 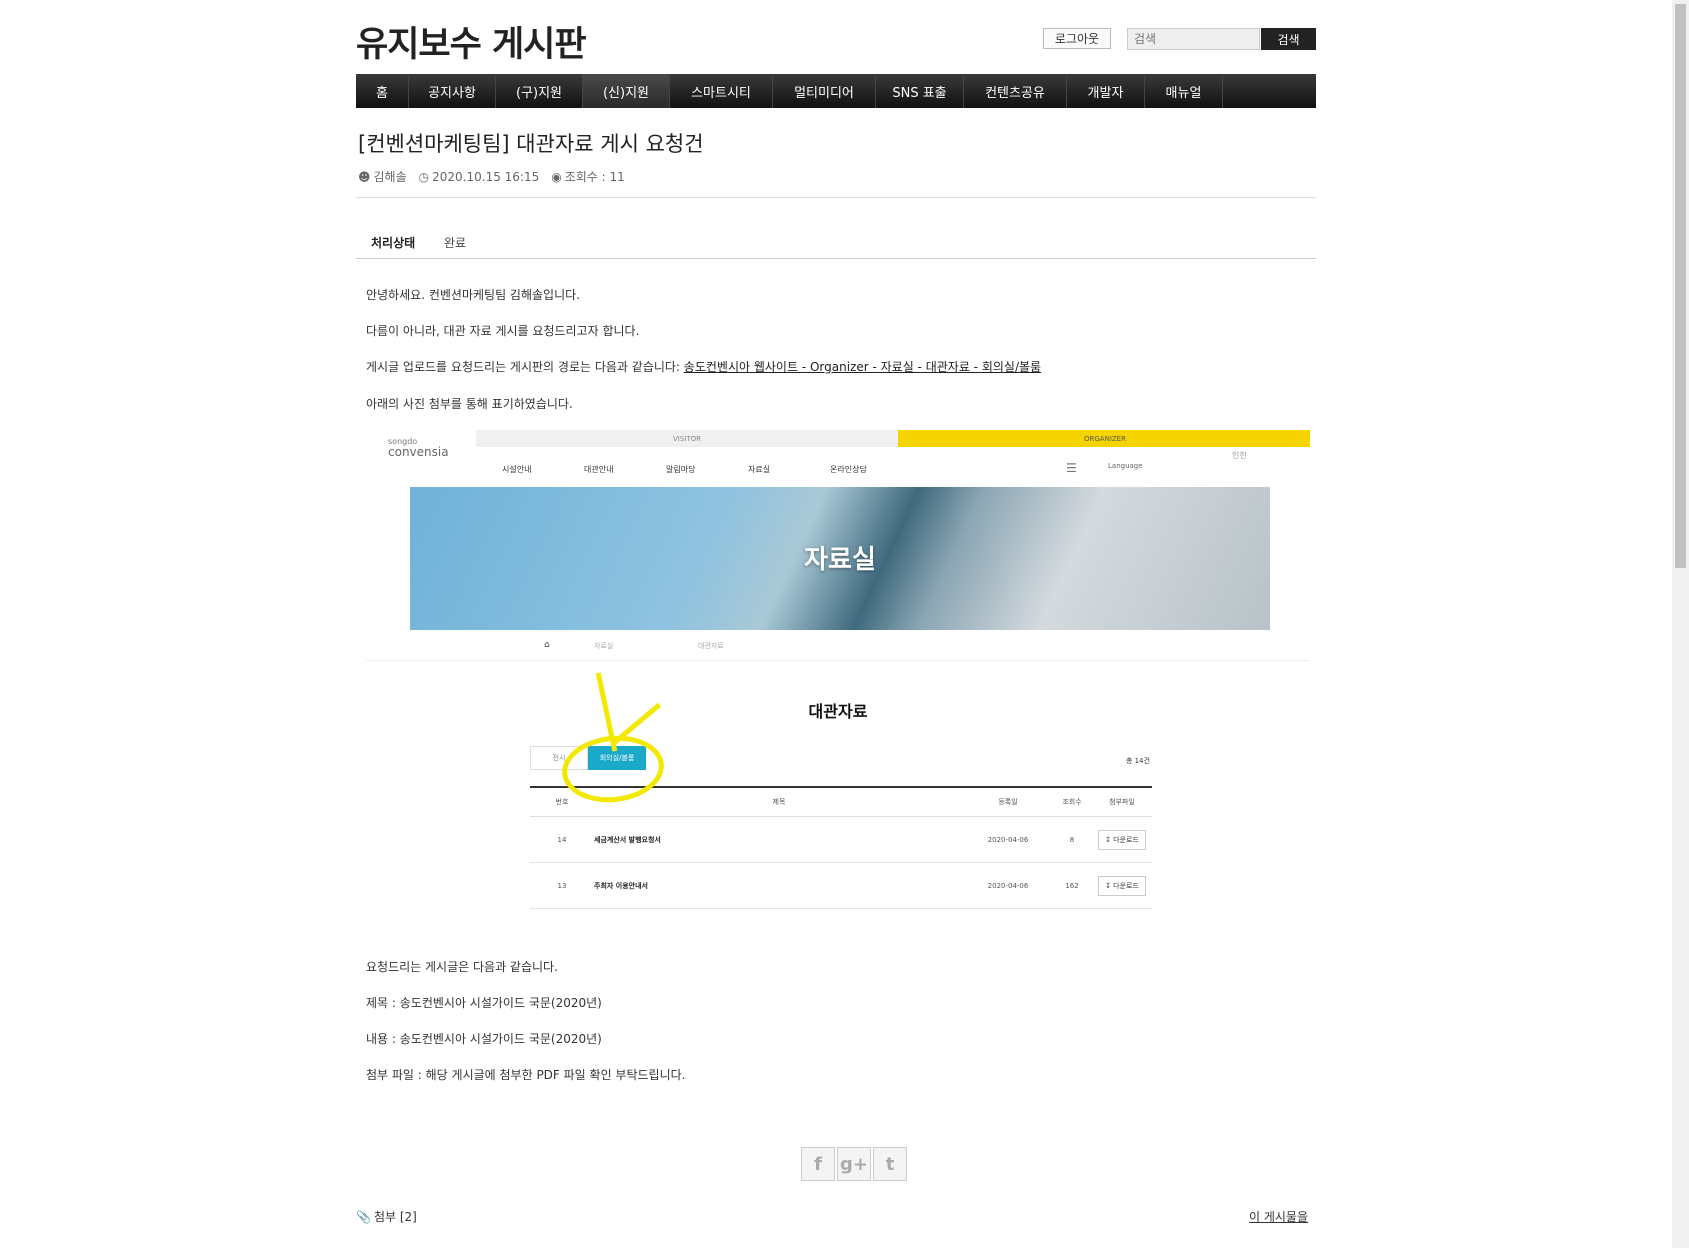 I want to click on fig-visitor-tab: VISITOR, so click(x=687, y=438).